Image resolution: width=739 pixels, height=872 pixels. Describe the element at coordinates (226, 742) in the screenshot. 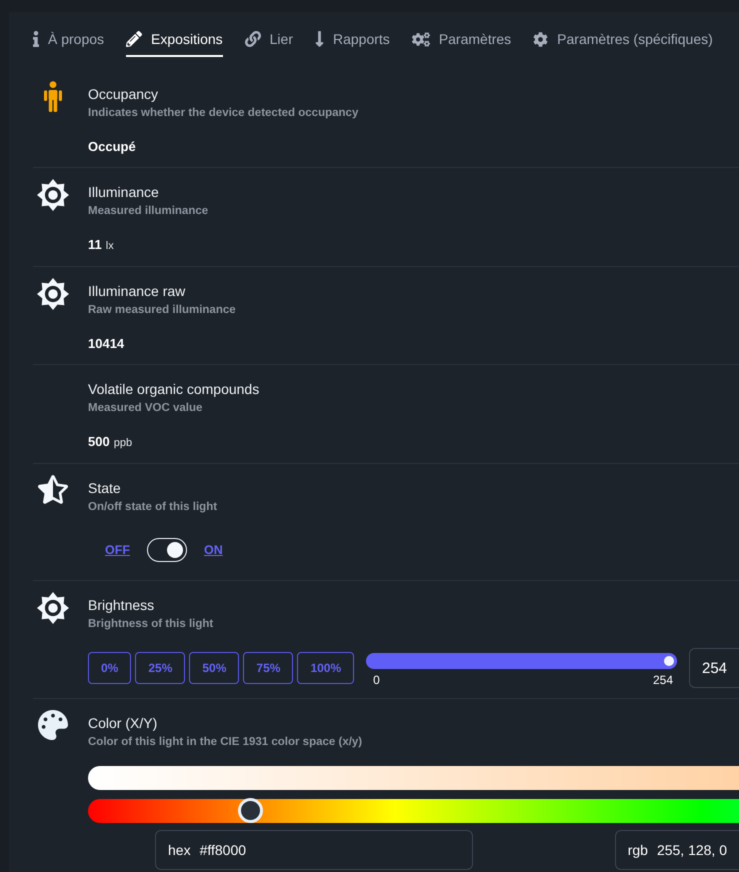

I see `expose-description: Color of this light in the CIE 1931 color space (x/y)` at that location.